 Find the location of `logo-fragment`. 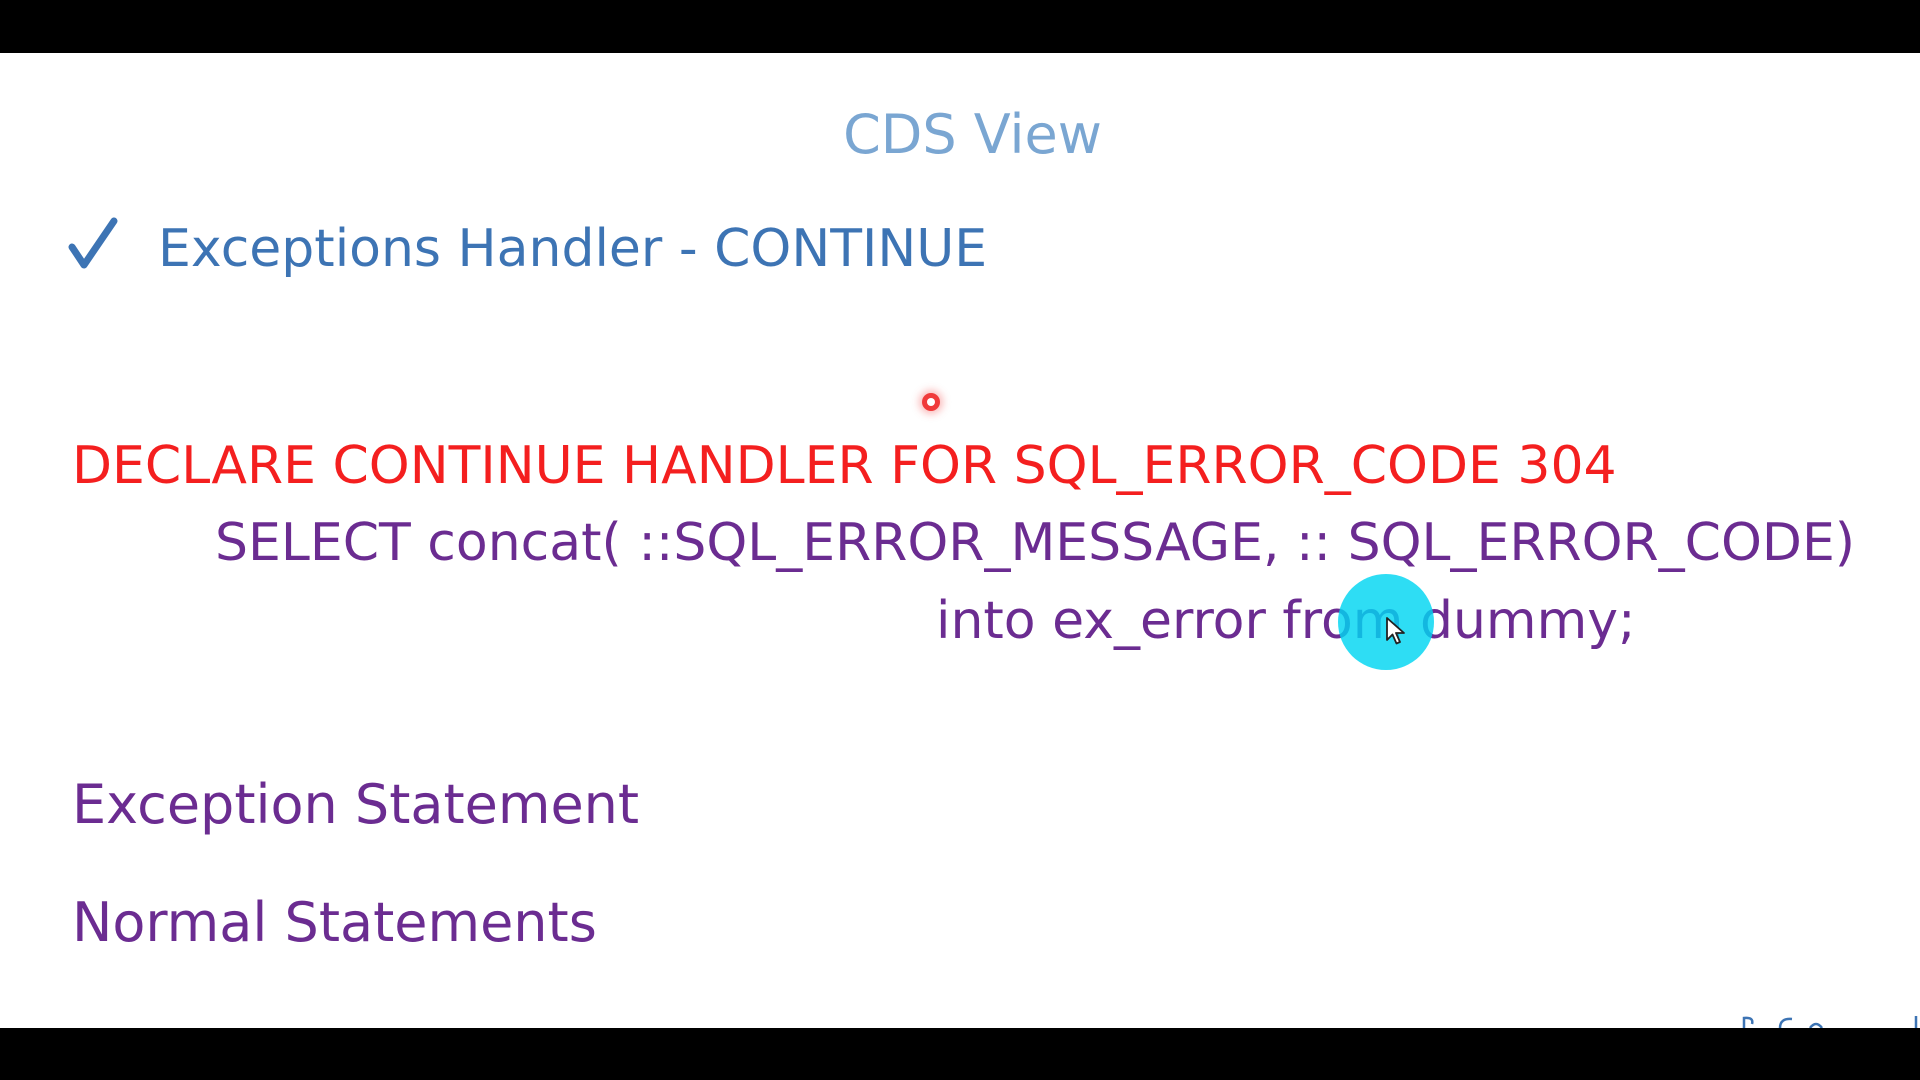

logo-fragment is located at coordinates (1830, 1022).